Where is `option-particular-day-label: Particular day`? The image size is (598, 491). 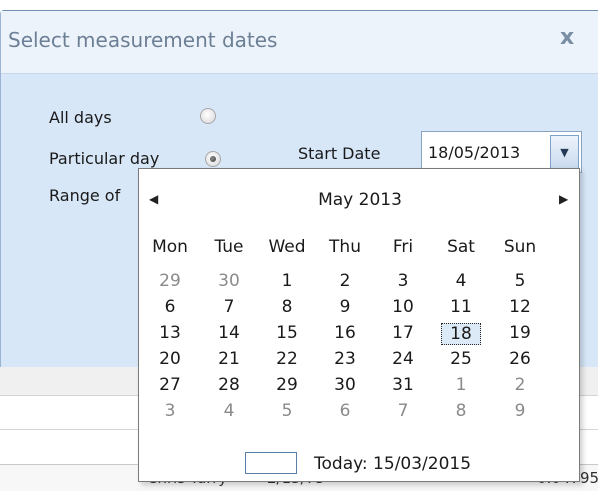
option-particular-day-label: Particular day is located at coordinates (104, 158).